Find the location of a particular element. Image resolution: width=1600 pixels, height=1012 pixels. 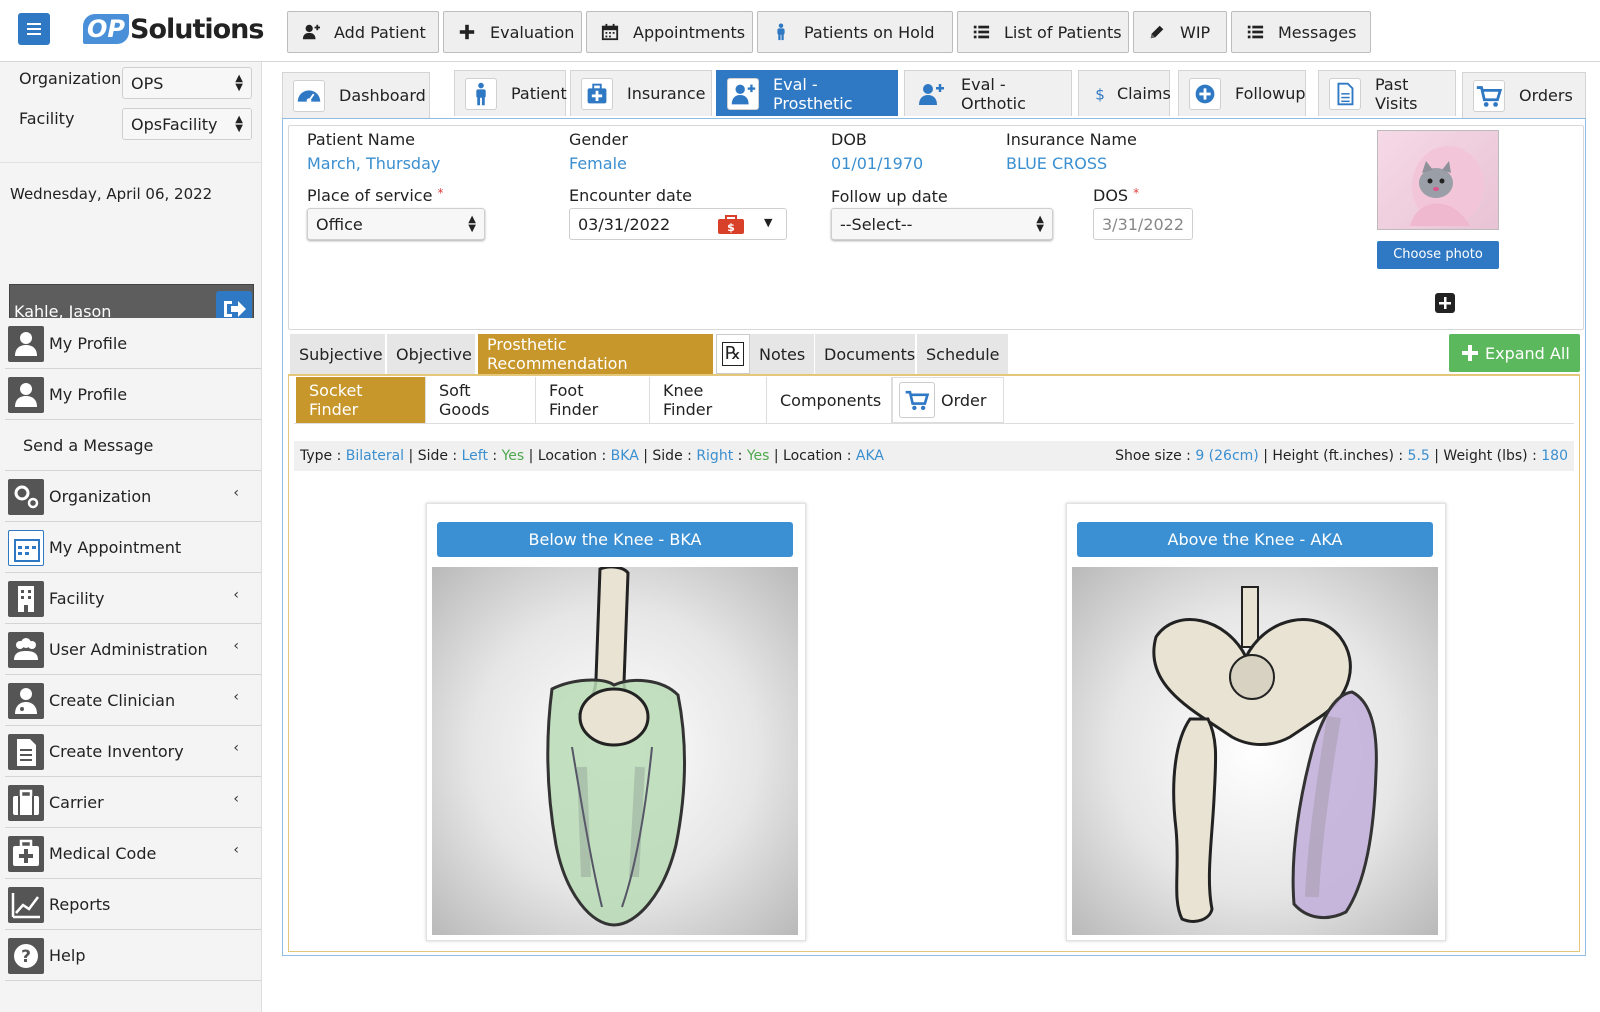

gender-label: Gender is located at coordinates (598, 139).